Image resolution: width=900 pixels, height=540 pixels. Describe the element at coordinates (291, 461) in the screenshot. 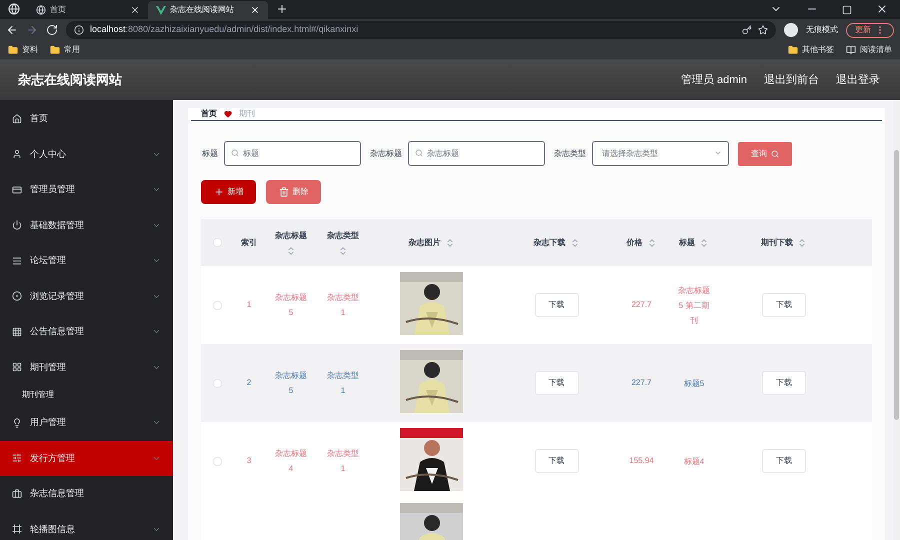

I see `table-cell-text: 杂志标题4` at that location.